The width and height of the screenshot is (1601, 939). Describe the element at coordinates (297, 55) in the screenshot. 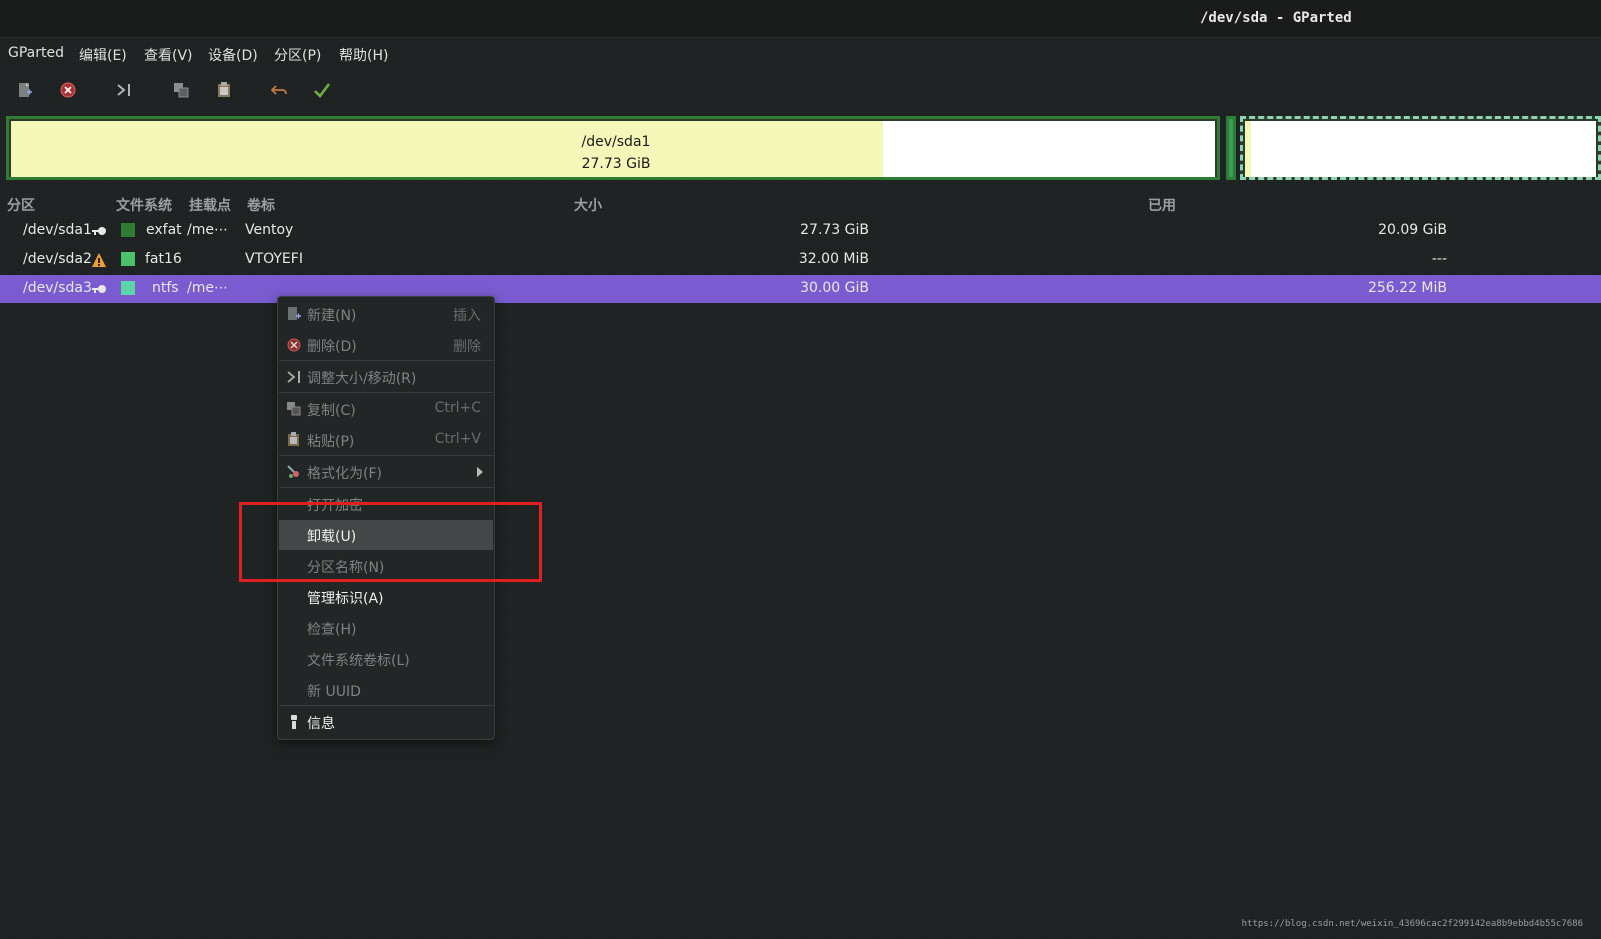

I see `menu-partition: 分区(P)` at that location.